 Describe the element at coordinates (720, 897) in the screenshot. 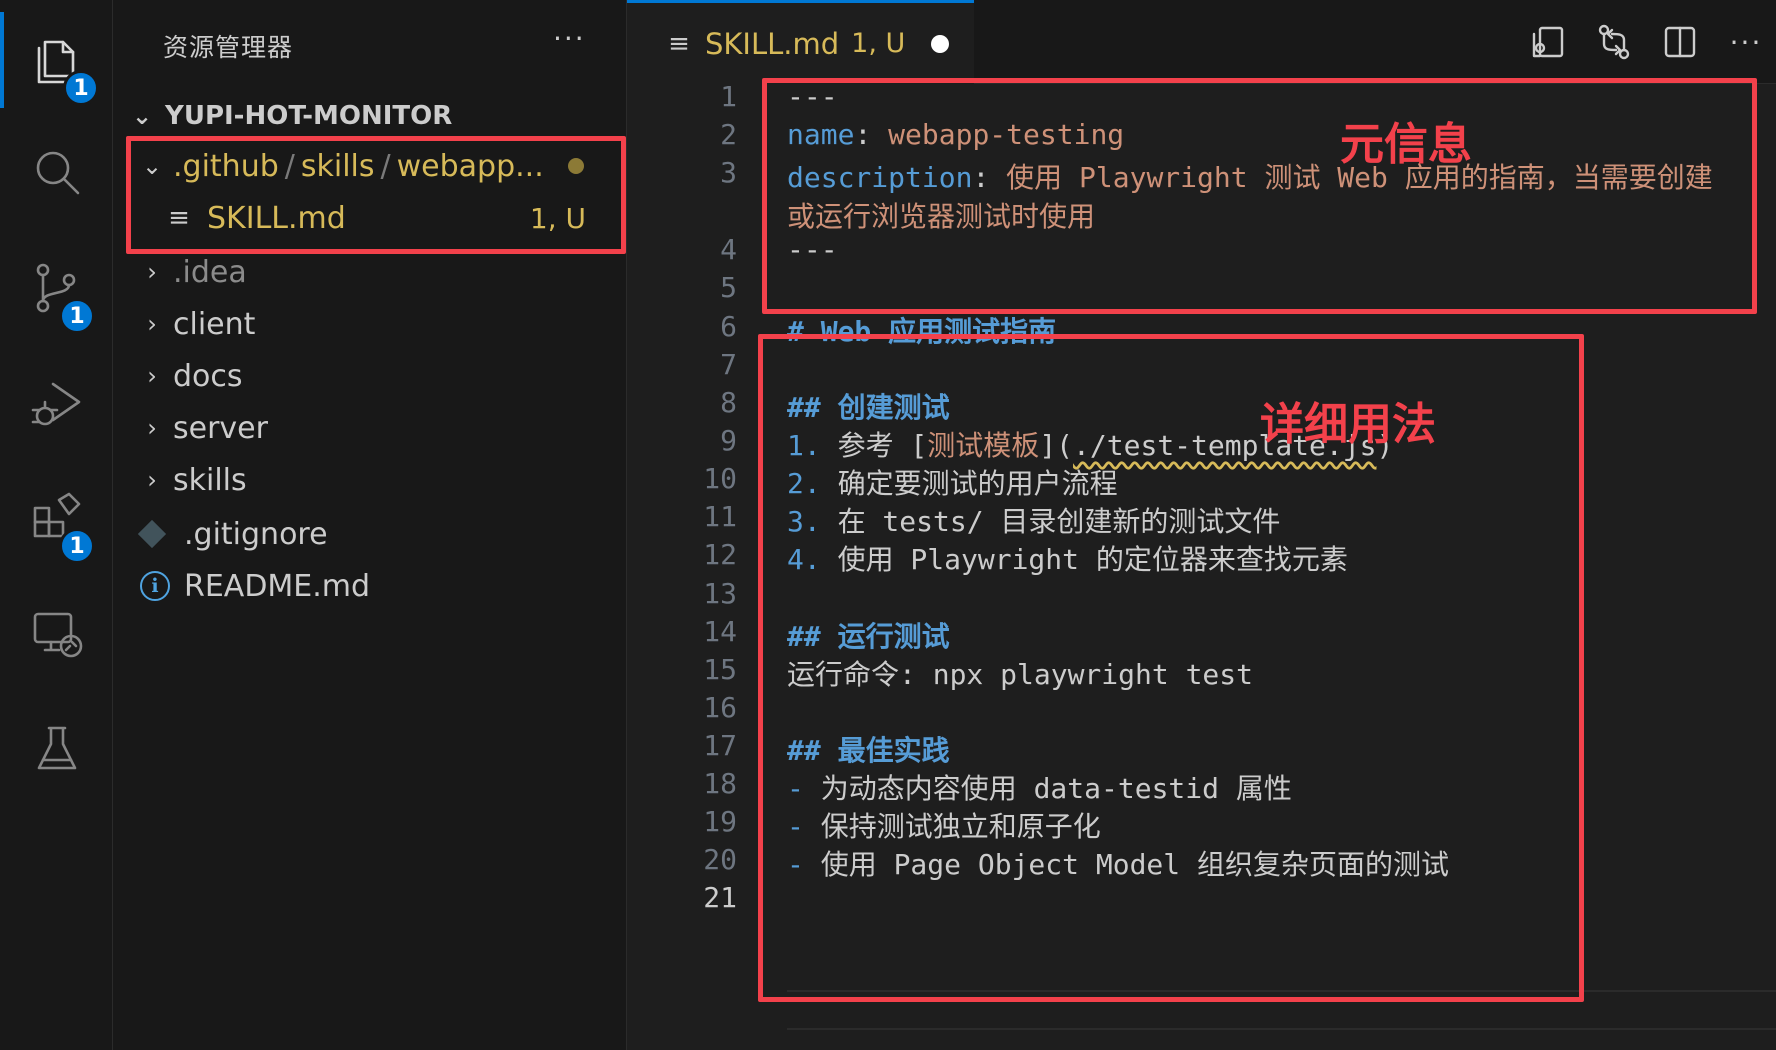

I see `line-number-current: 21` at that location.